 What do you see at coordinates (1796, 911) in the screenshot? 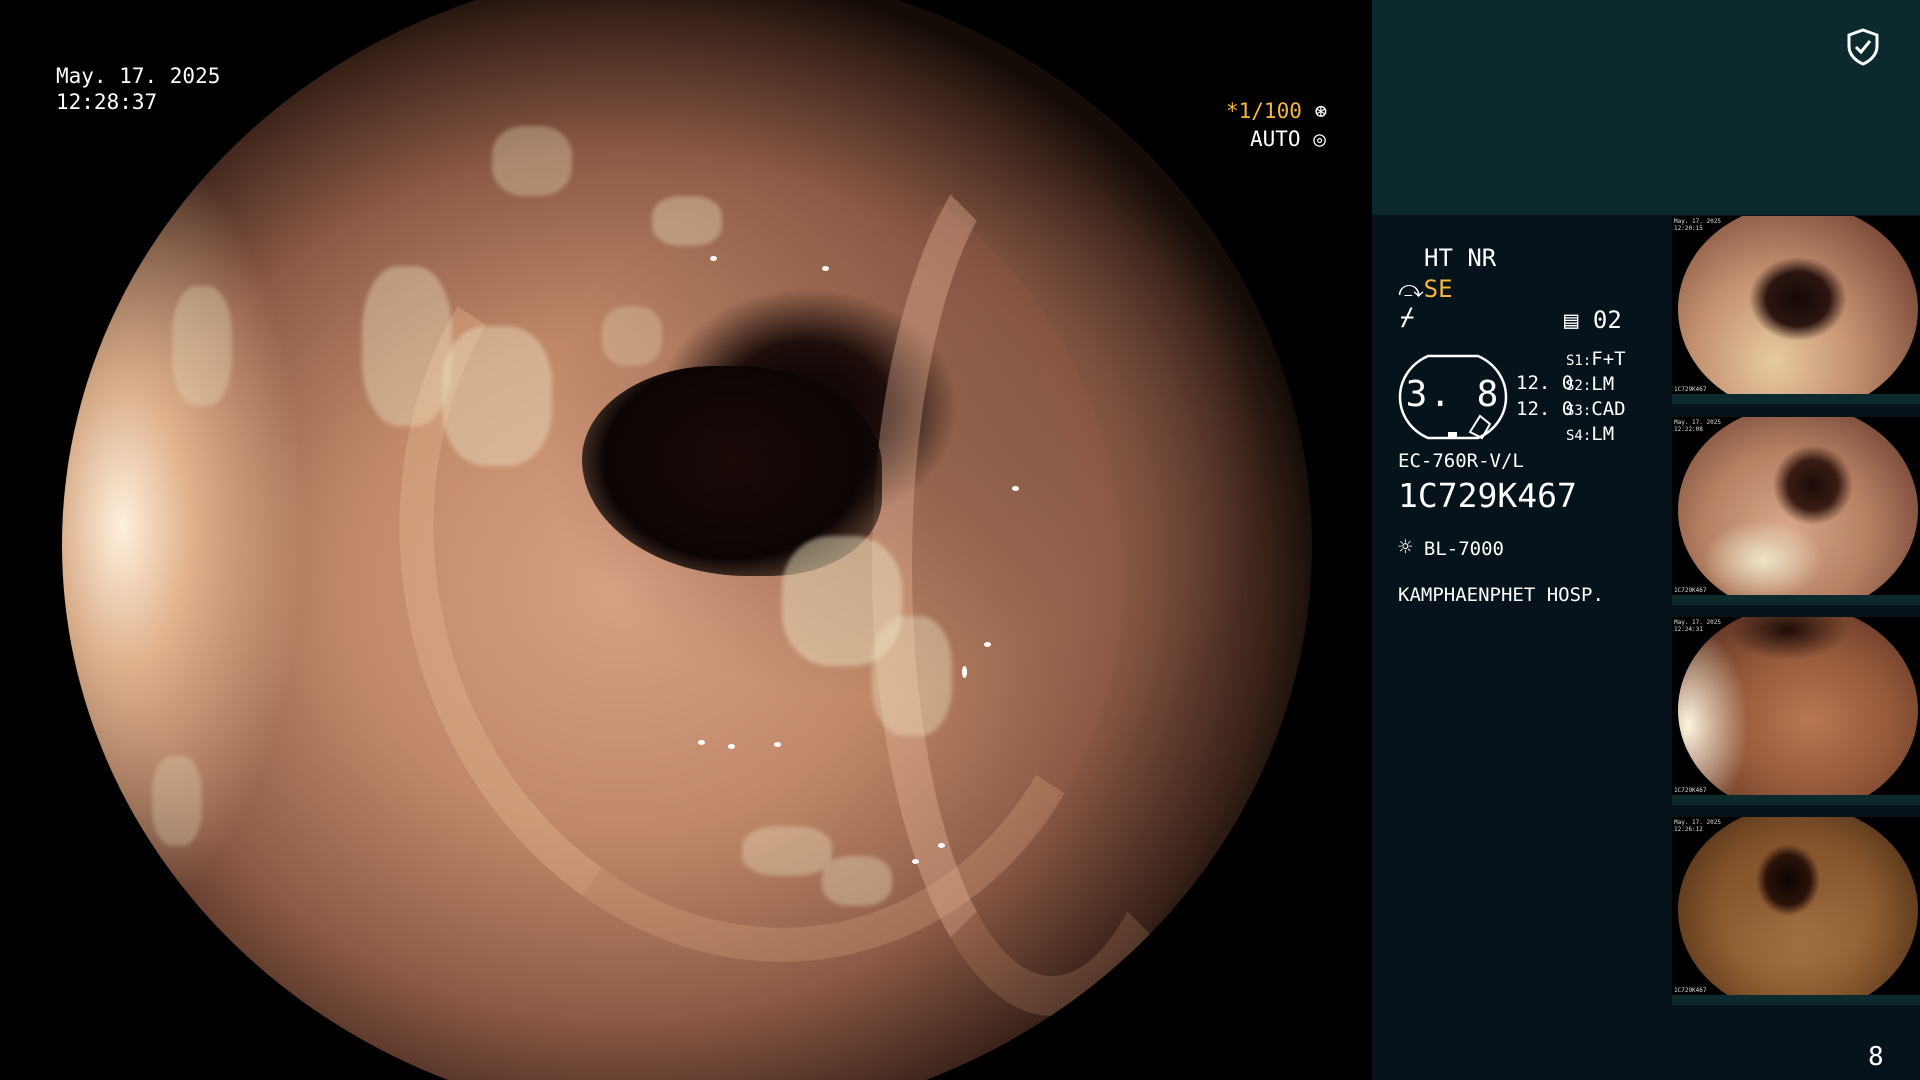
I see `thumbnail-4: May. 17. 2025 12:26:12 1C729K467` at bounding box center [1796, 911].